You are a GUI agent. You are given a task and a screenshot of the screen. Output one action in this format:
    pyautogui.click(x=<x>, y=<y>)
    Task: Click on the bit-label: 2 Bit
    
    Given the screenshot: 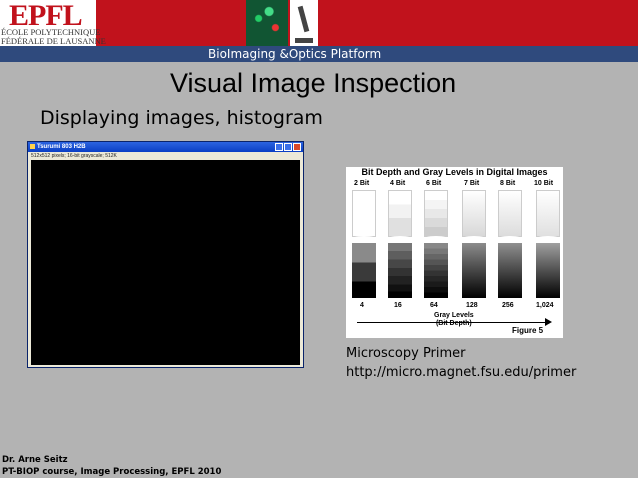 What is the action you would take?
    pyautogui.click(x=362, y=183)
    